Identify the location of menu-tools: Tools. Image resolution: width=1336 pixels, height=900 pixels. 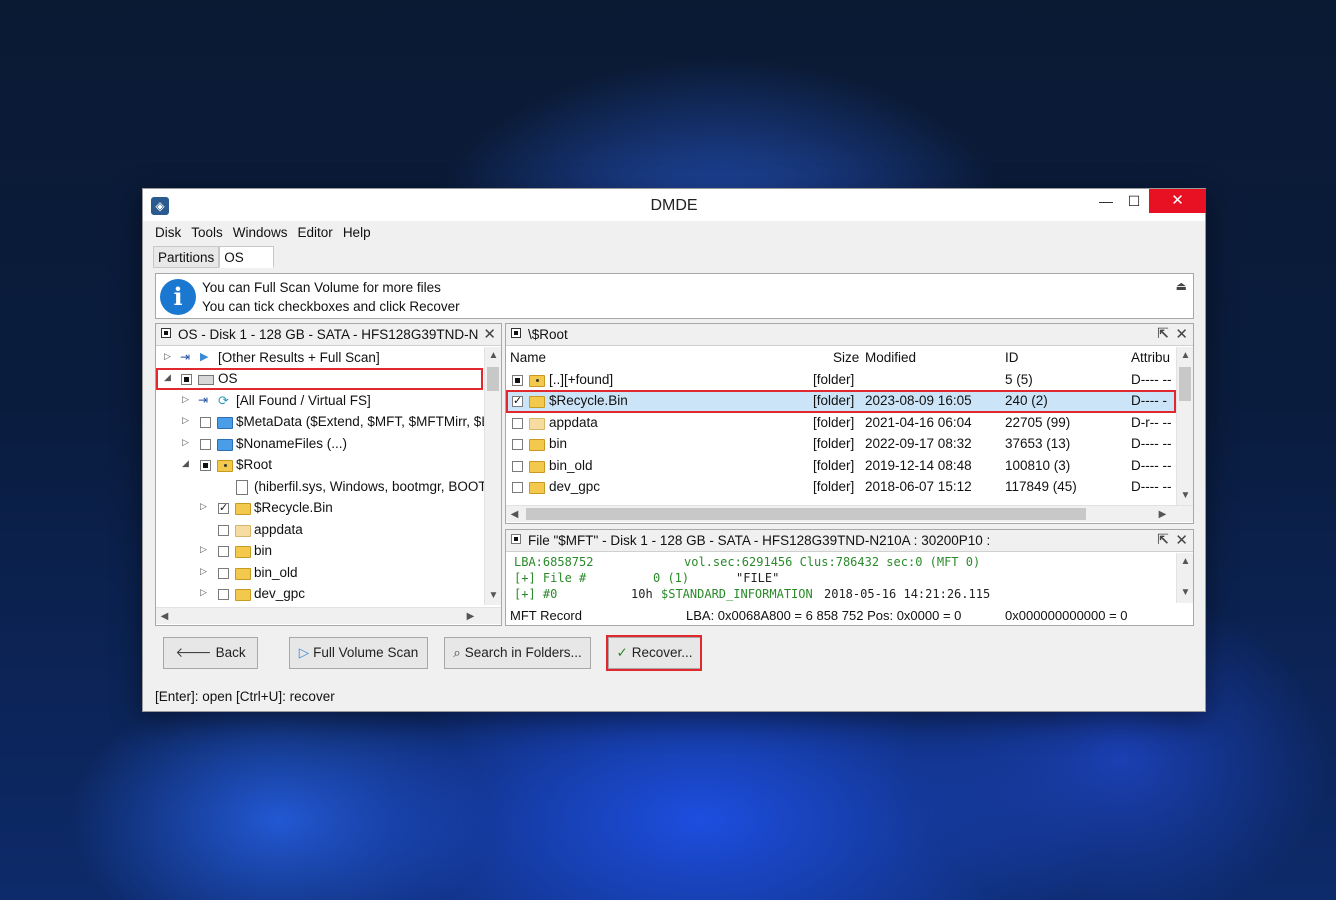
(207, 235).